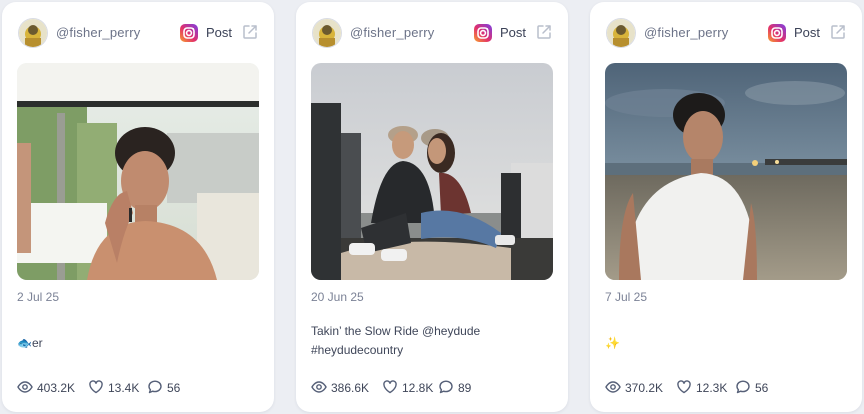 This screenshot has width=864, height=414. Describe the element at coordinates (350, 388) in the screenshot. I see `views-count: 386.6K` at that location.